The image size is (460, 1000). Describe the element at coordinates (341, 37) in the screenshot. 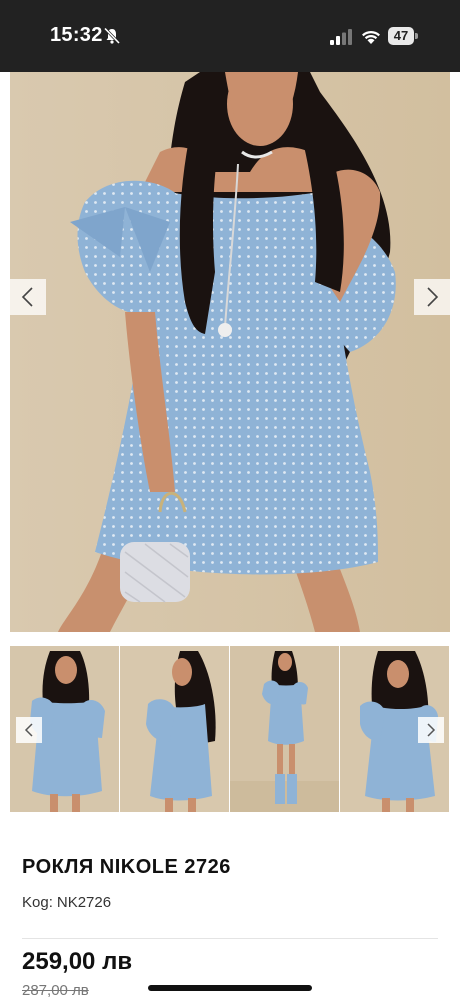

I see `signal-icon` at that location.